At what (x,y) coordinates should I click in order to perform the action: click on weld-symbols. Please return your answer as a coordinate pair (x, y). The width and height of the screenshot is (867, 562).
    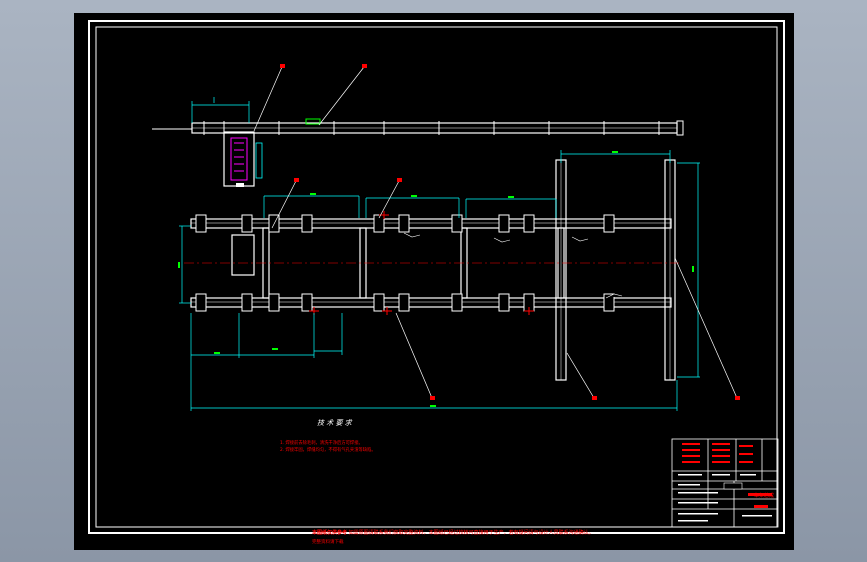
    Looking at the image, I should click on (513, 265).